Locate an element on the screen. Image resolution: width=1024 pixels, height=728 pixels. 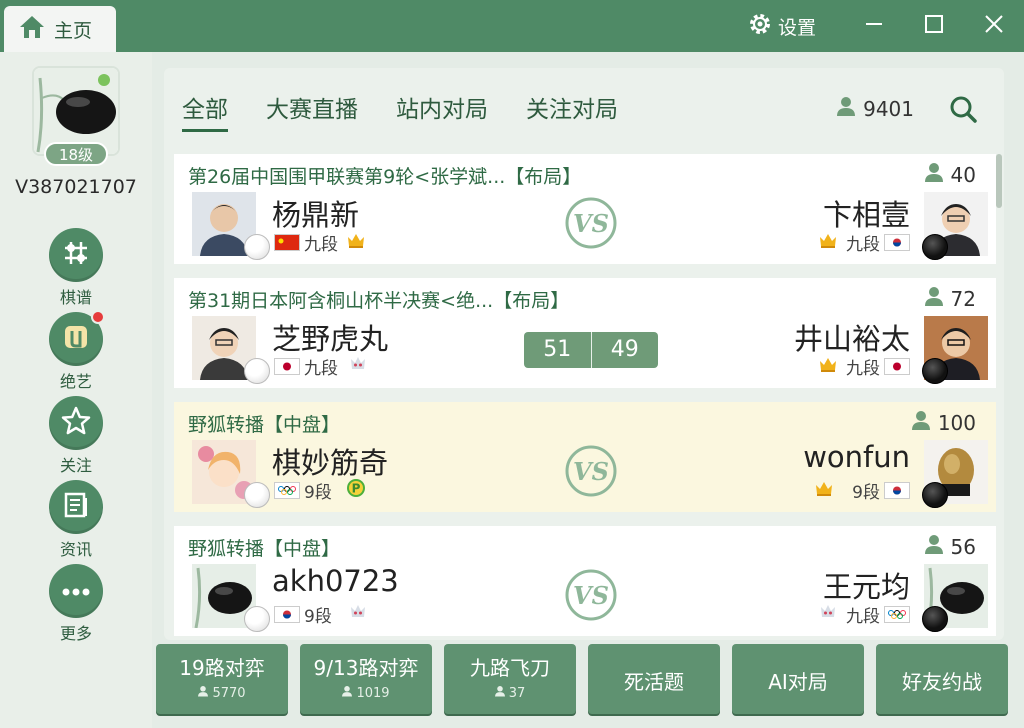
friend-challenge-button: 好友约战 is located at coordinates (942, 679).